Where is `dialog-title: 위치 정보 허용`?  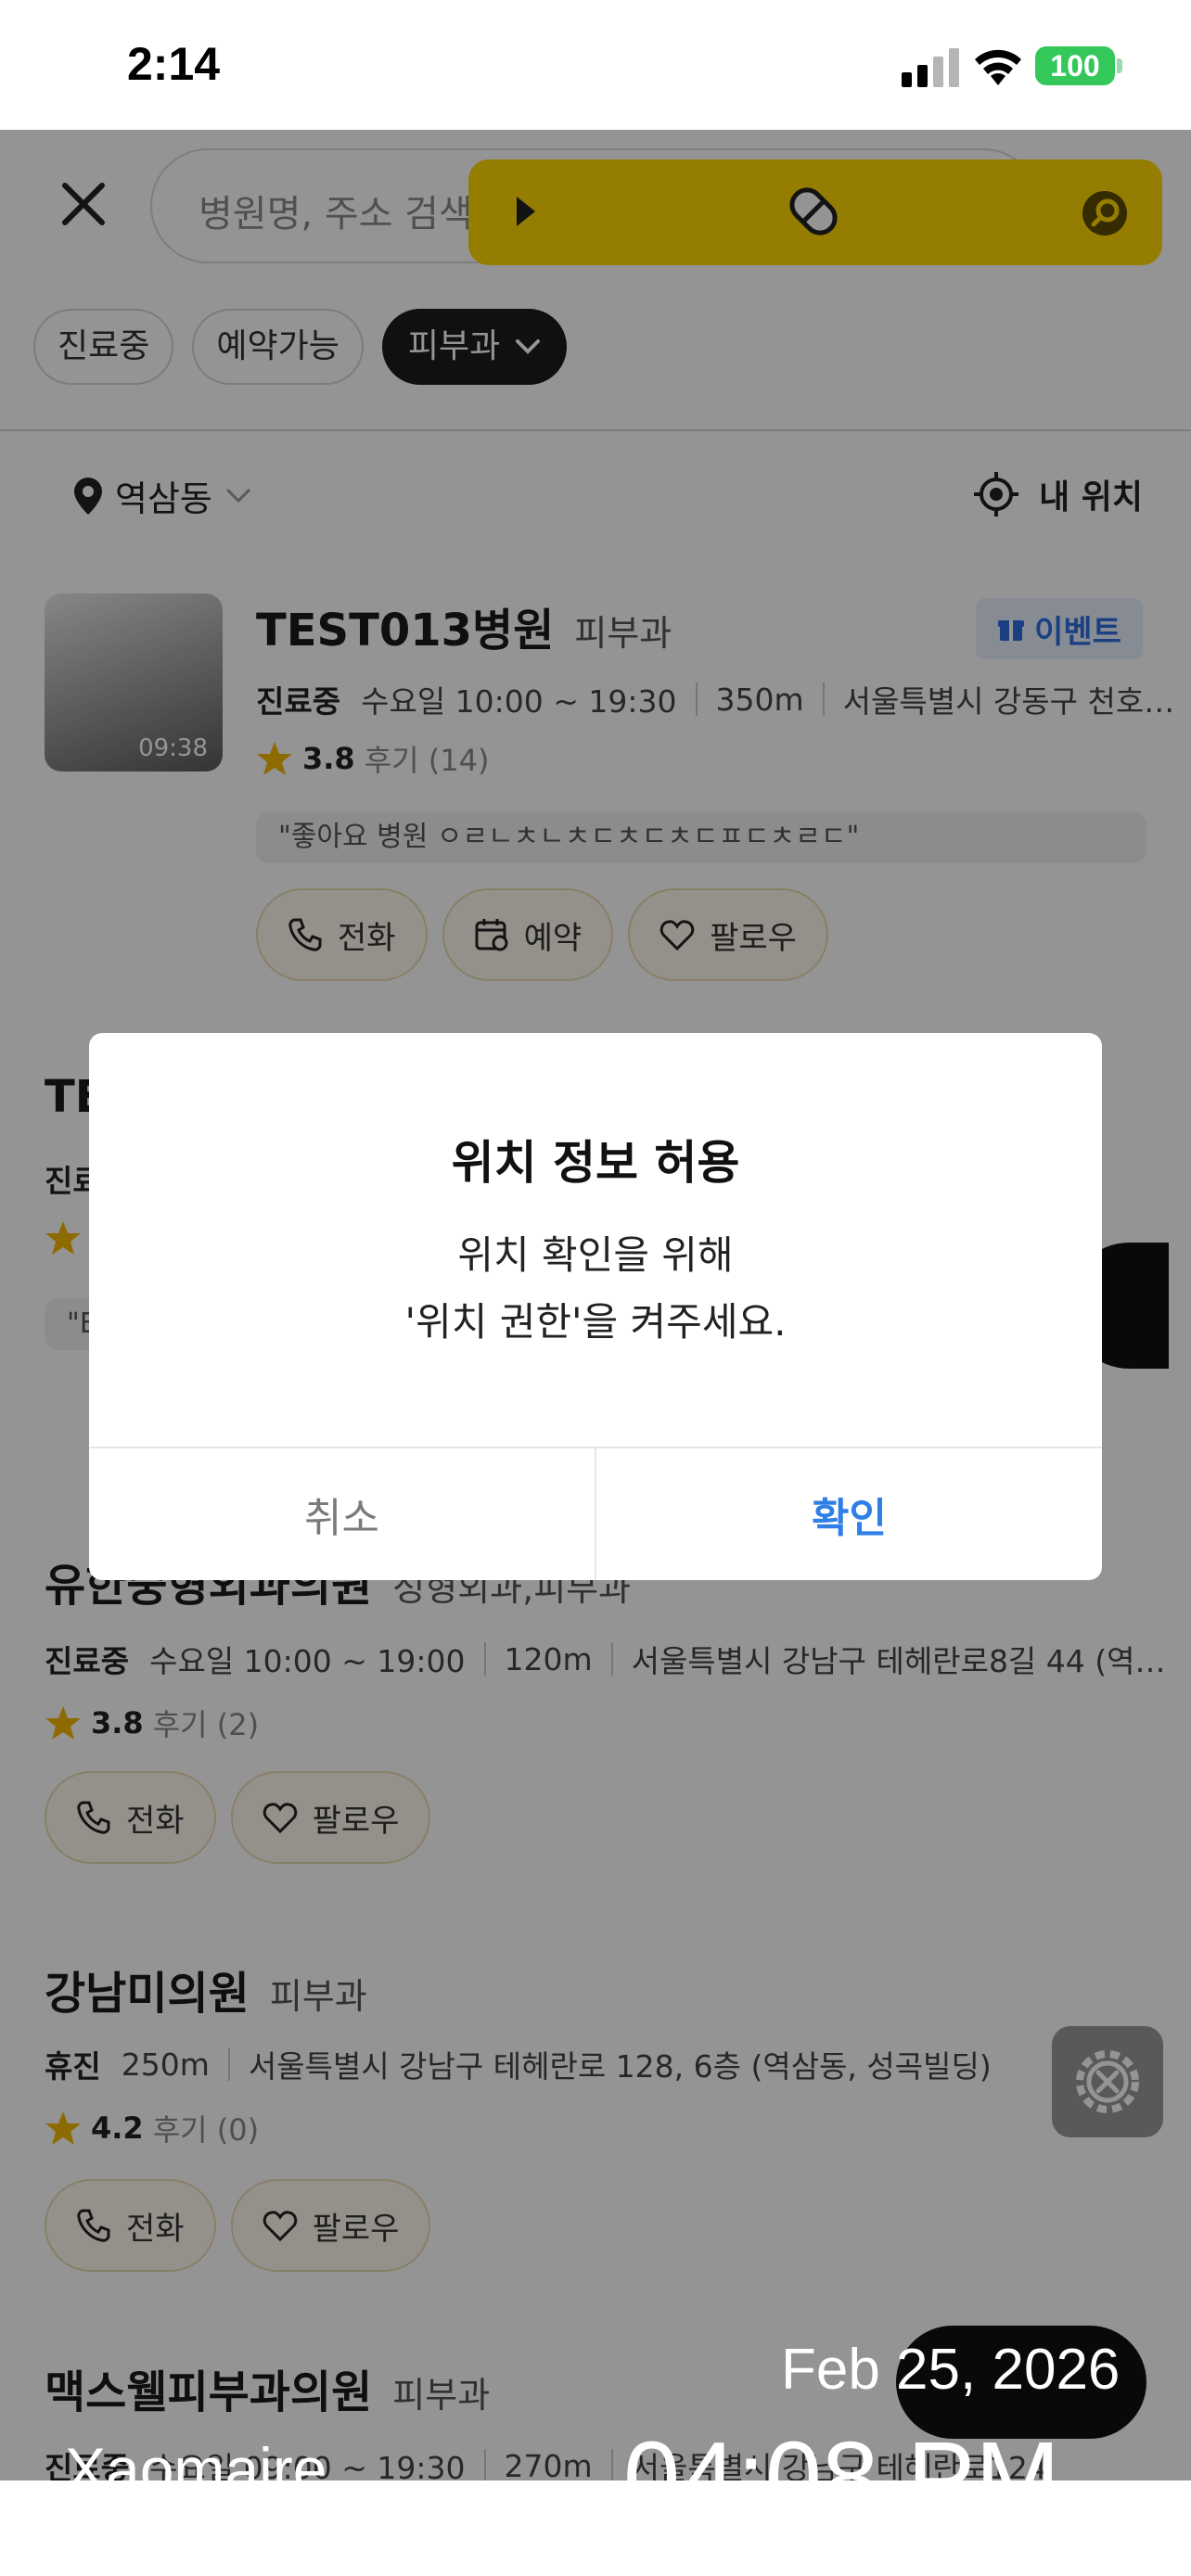
dialog-title: 위치 정보 허용 is located at coordinates (595, 1163).